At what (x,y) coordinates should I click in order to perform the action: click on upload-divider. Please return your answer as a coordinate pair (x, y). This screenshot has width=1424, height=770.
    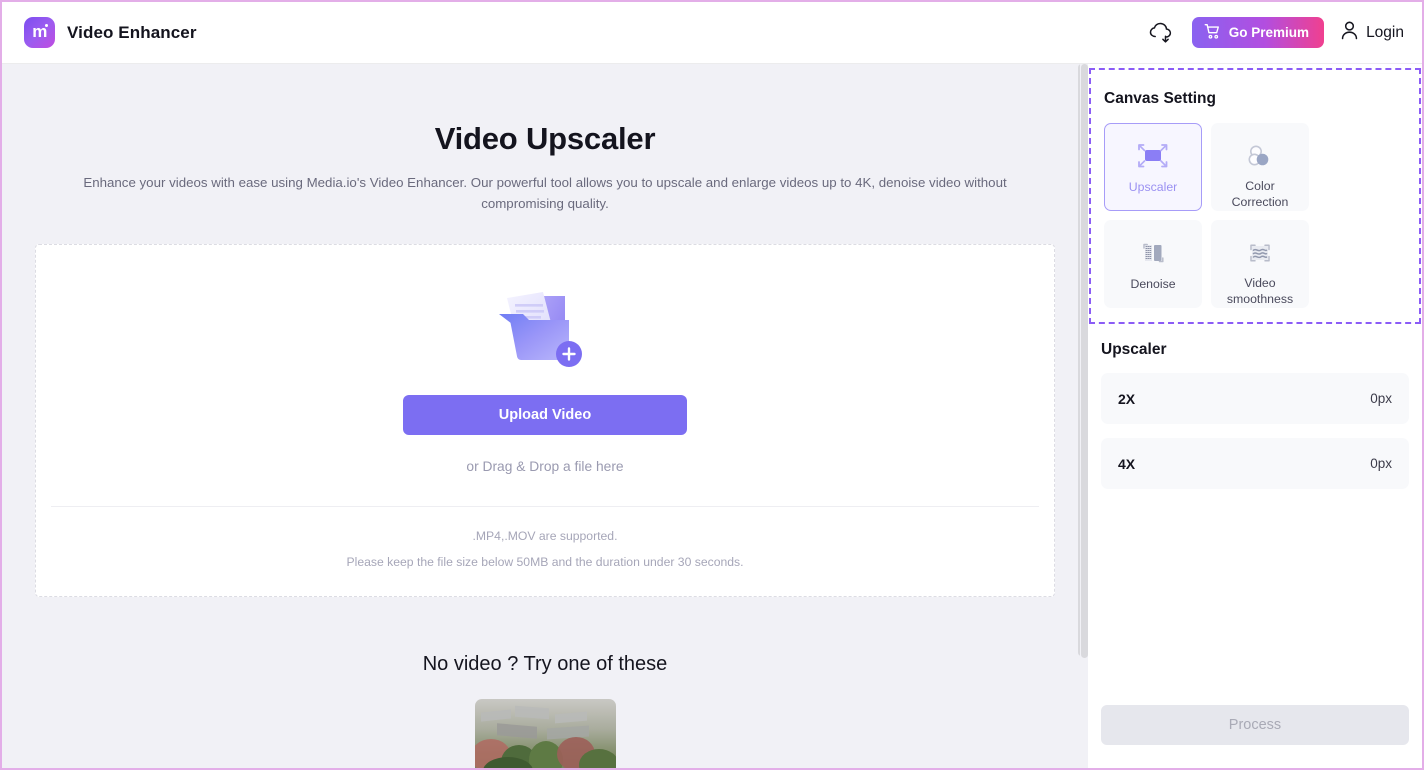
    Looking at the image, I should click on (545, 507).